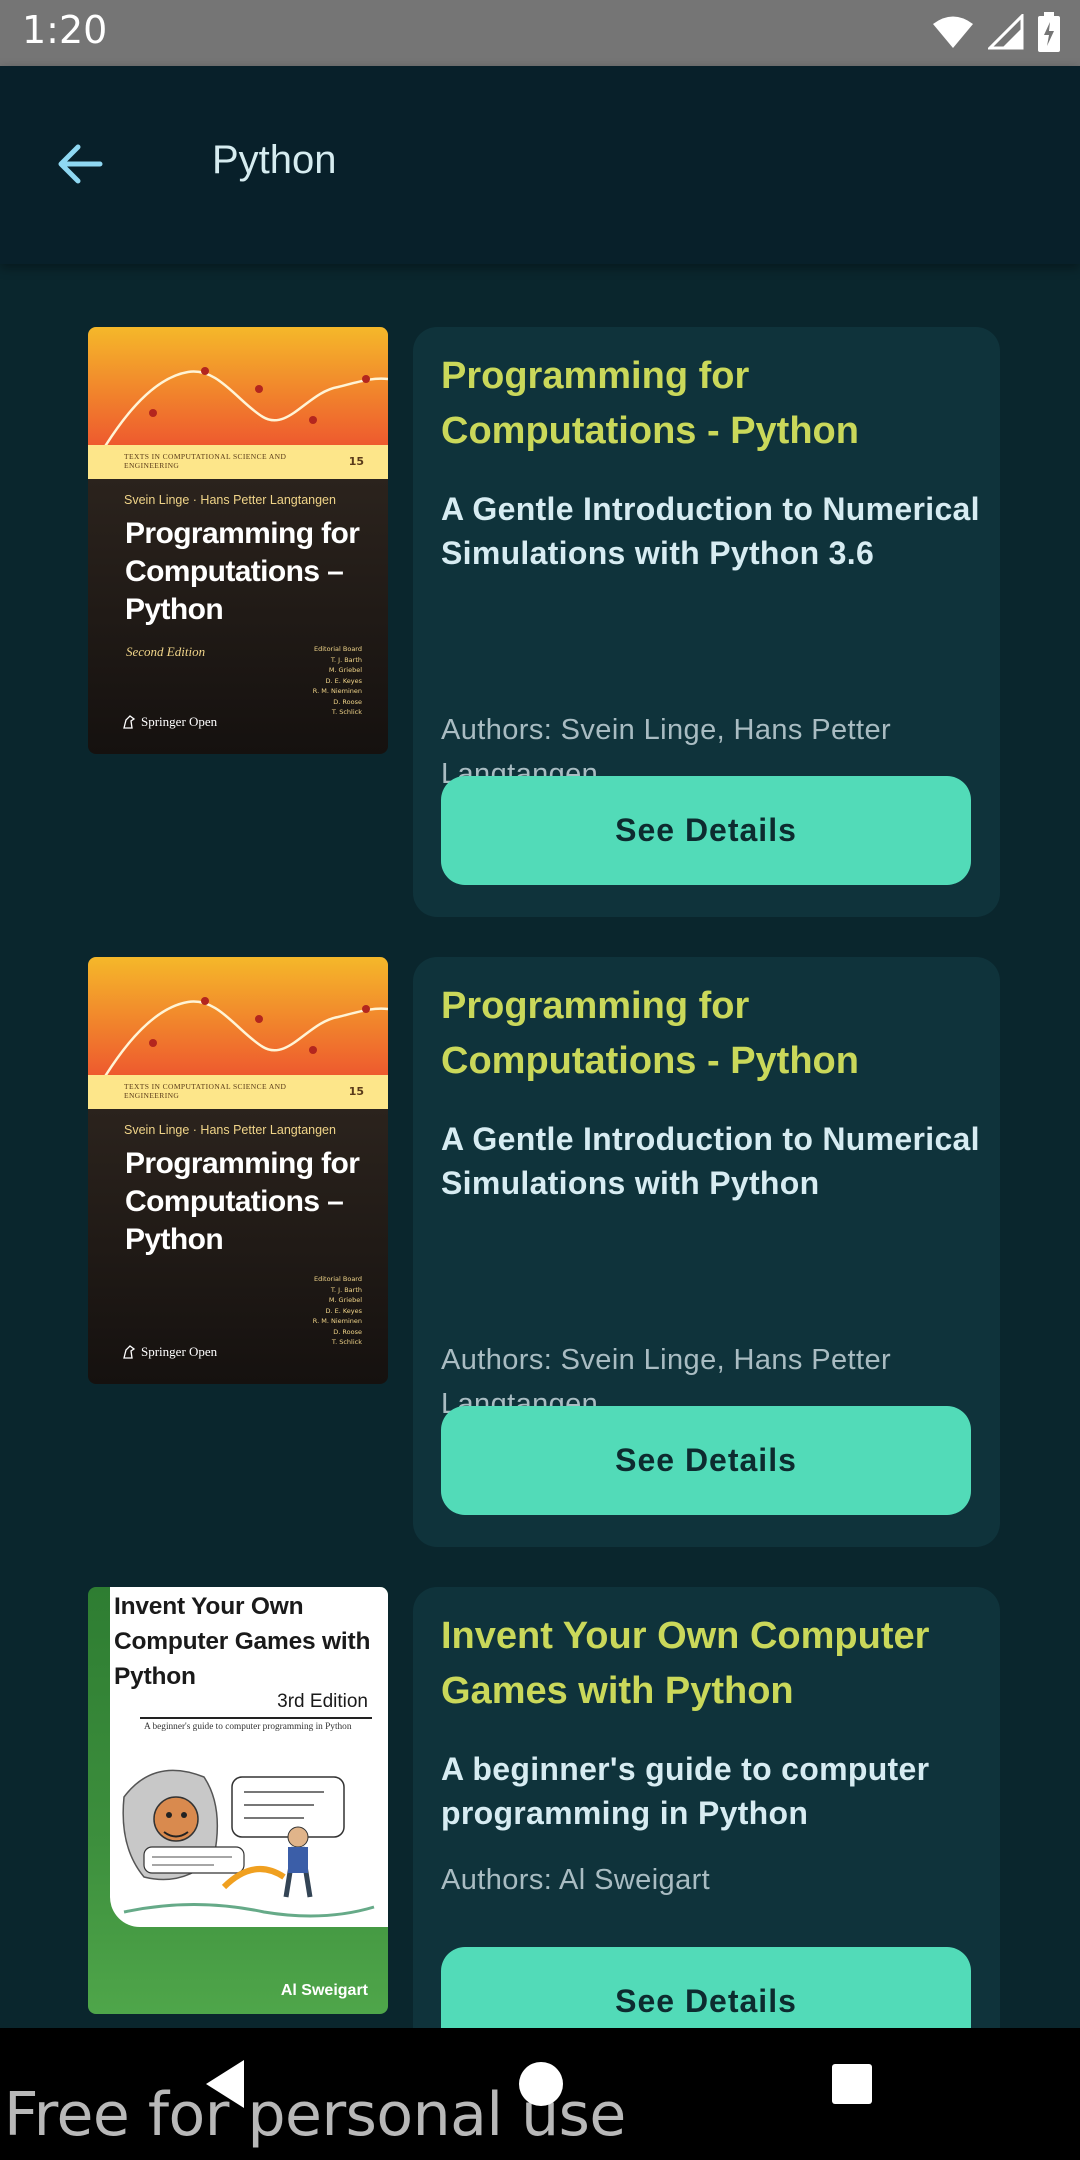  What do you see at coordinates (540, 33) in the screenshot?
I see `status-bar: 1:20` at bounding box center [540, 33].